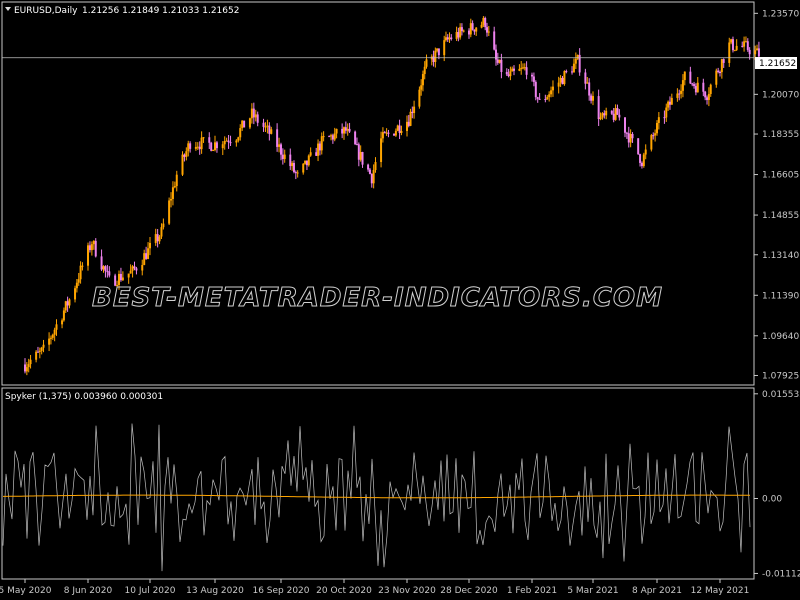 The image size is (800, 600). I want to click on price-tick-label: 1.09640, so click(780, 337).